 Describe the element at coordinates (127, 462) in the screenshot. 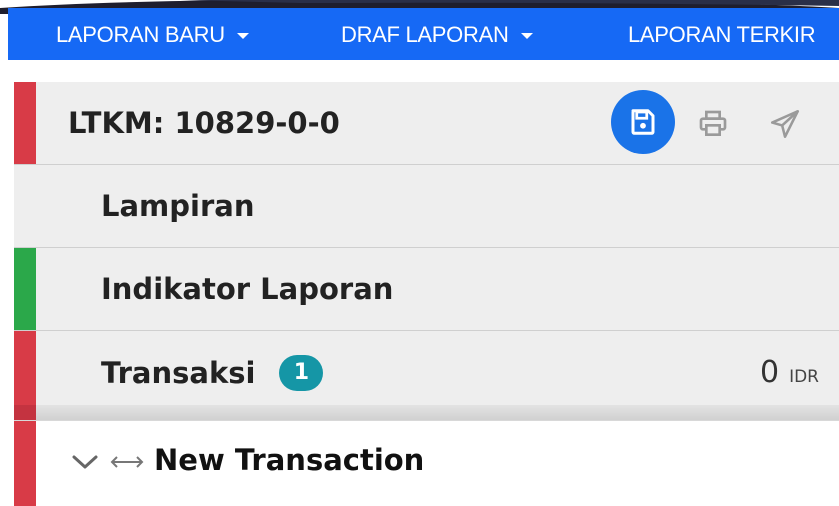

I see `arrows-horizontal-icon` at that location.